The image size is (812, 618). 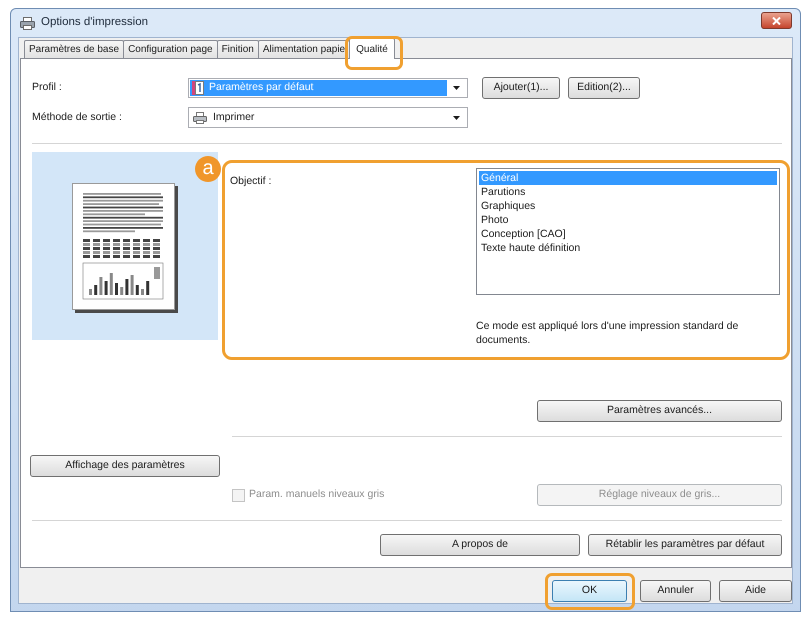 I want to click on about-button: A propos de, so click(x=480, y=545).